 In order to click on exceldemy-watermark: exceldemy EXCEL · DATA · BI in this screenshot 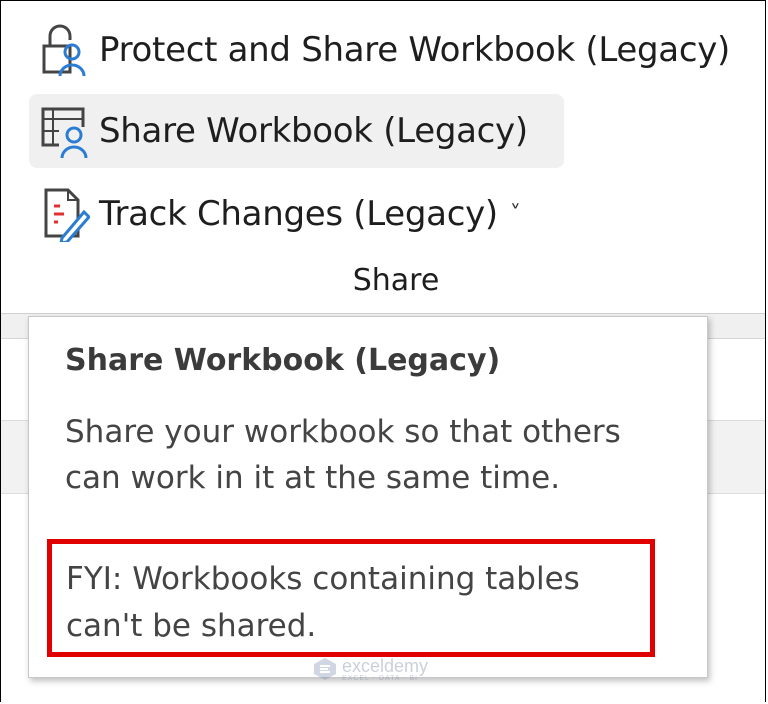, I will do `click(370, 669)`.